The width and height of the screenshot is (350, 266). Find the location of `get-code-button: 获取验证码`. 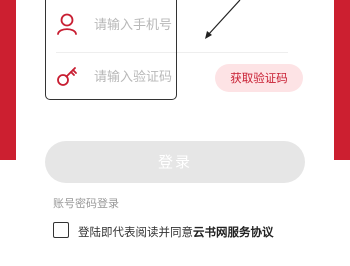

get-code-button: 获取验证码 is located at coordinates (259, 78).